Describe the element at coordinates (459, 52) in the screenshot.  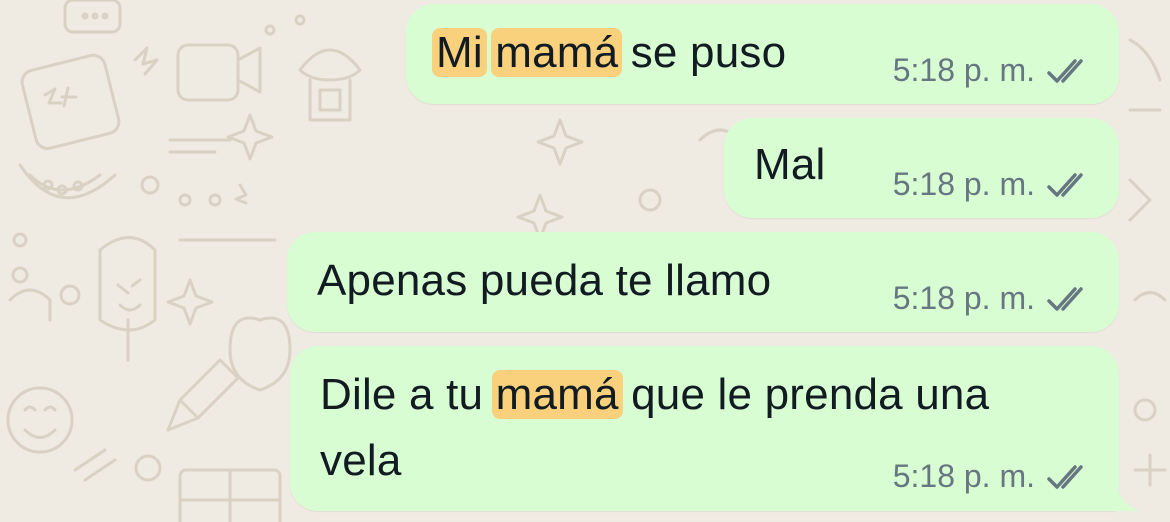
I see `search-highlight: Mi` at that location.